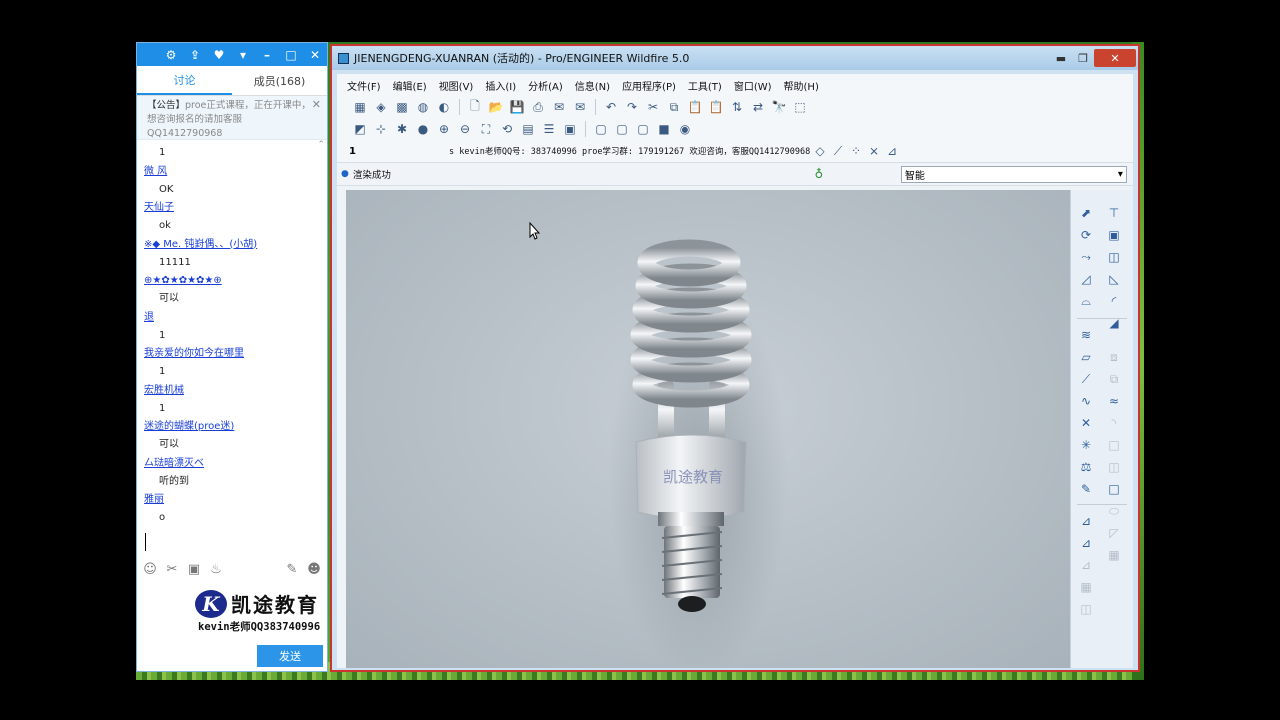 The height and width of the screenshot is (720, 1280). What do you see at coordinates (321, 145) in the screenshot?
I see `scroll-up-icon: ⌃` at bounding box center [321, 145].